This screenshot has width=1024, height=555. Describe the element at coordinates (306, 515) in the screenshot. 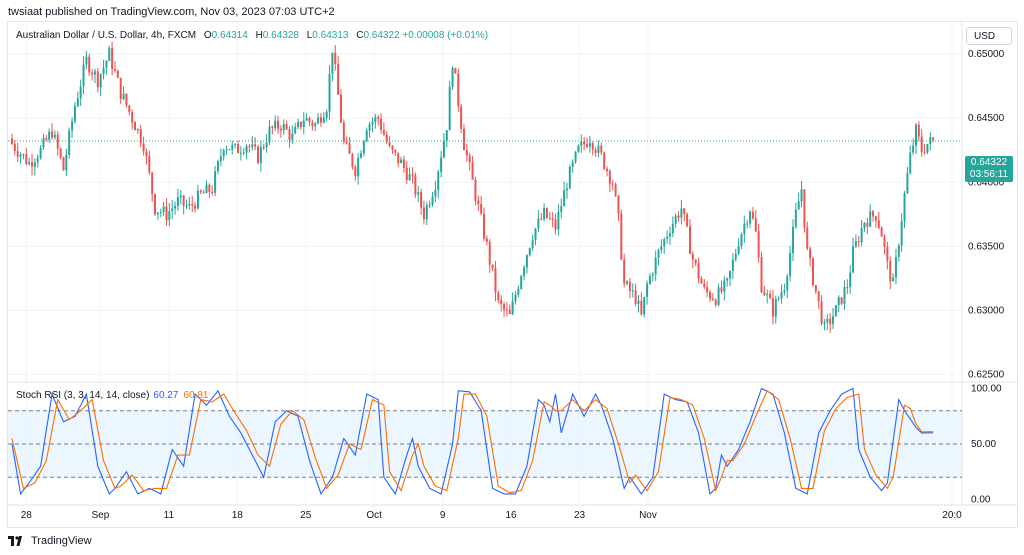

I see `time-tick-label: 25` at that location.